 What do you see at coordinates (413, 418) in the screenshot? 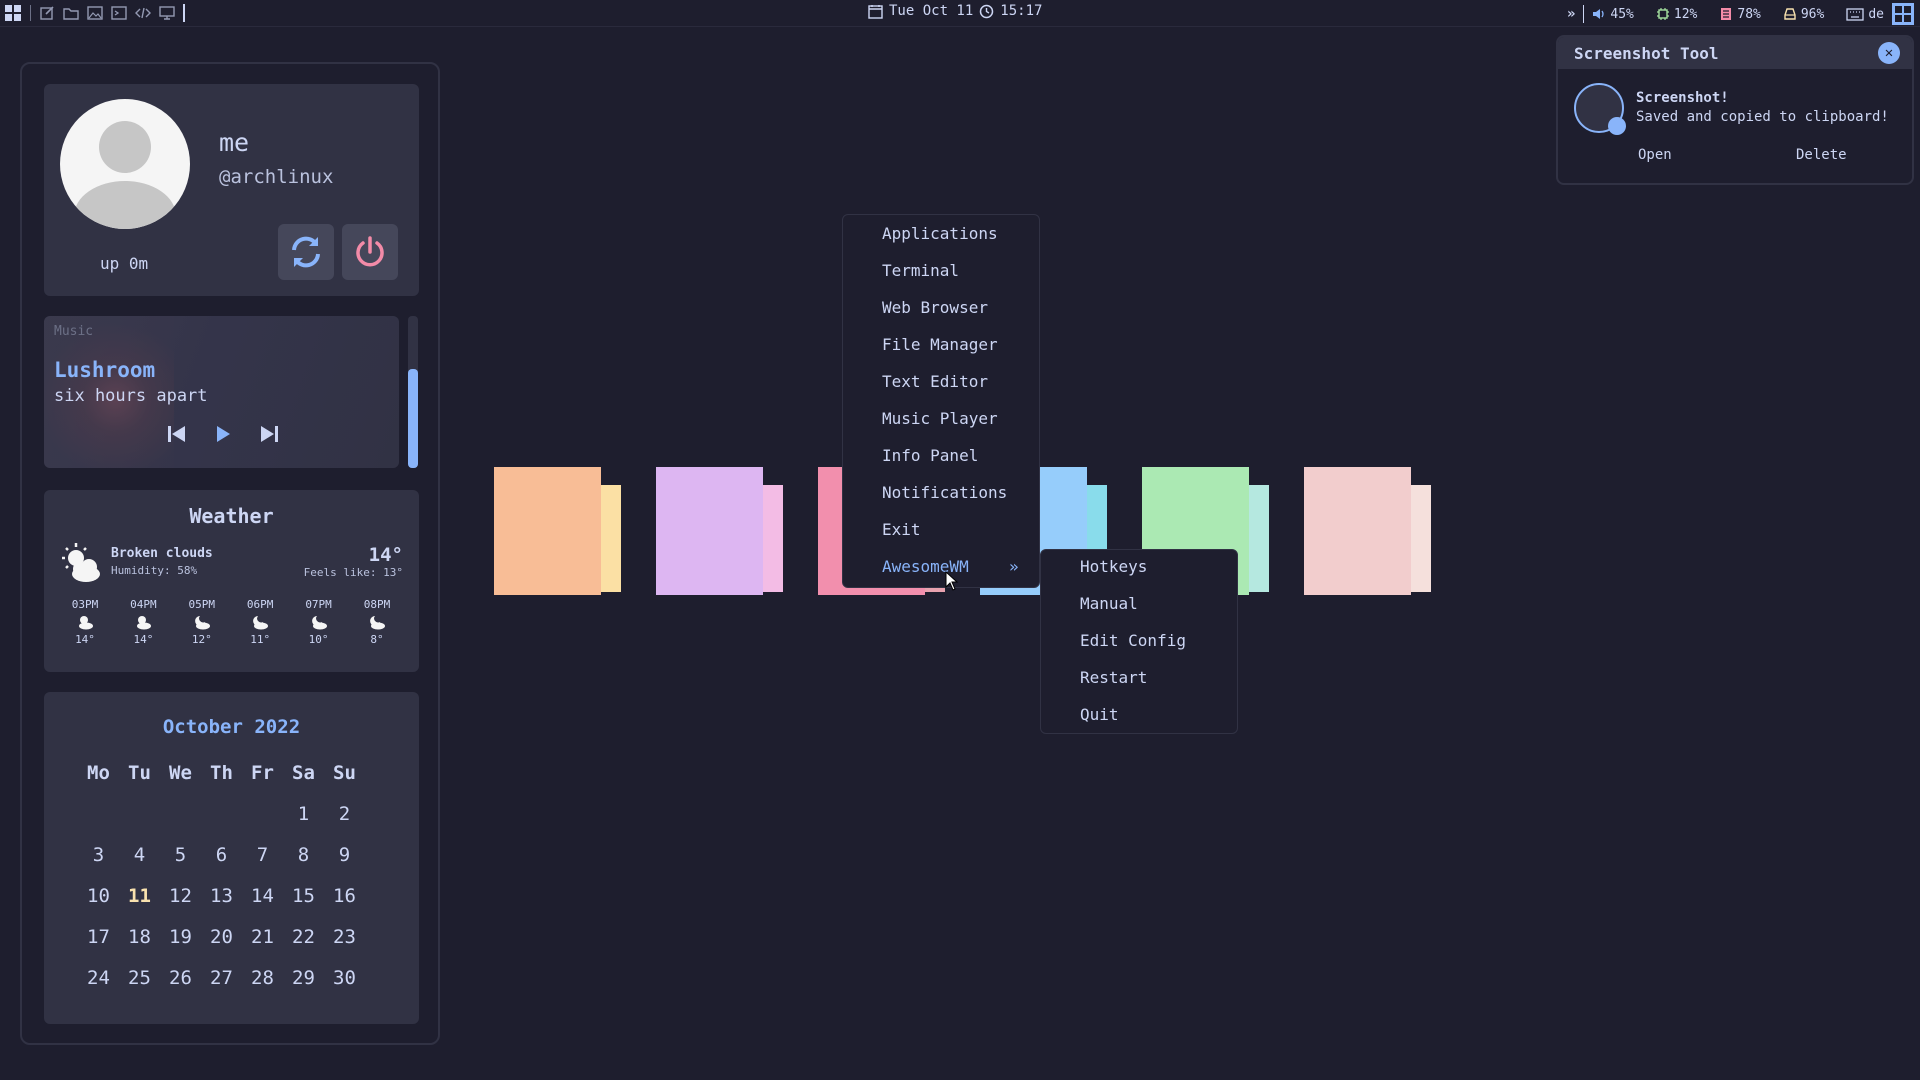
I see `music-progress-bar` at bounding box center [413, 418].